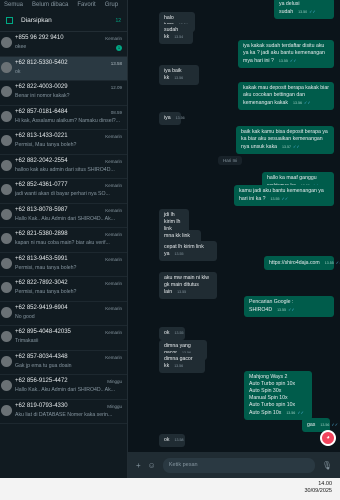 The height and width of the screenshot is (500, 340). I want to click on incoming-message: cepat lh kirim link ya 13.55, so click(188, 251).